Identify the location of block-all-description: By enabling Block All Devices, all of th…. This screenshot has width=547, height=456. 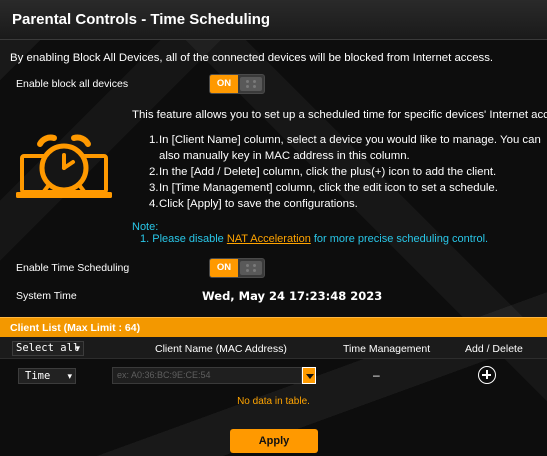
(252, 58).